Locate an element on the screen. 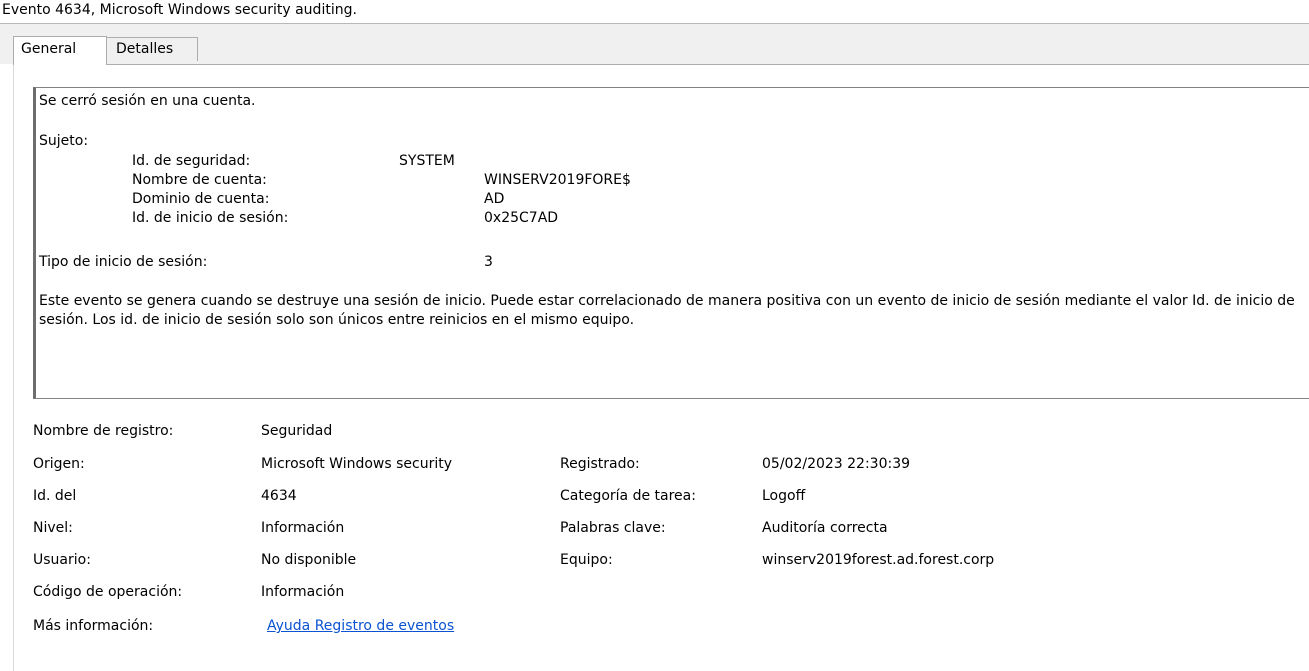 This screenshot has height=671, width=1309. security-id-label: Id. de seguridad: is located at coordinates (191, 161).